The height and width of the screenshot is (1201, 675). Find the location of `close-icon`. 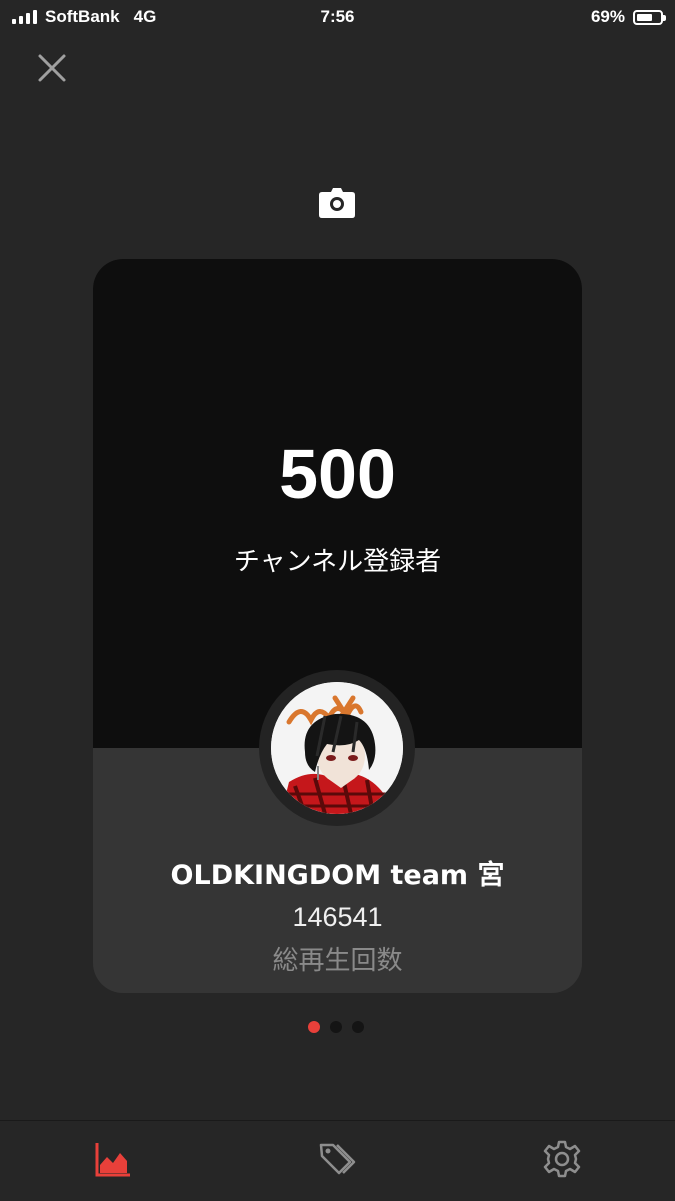

close-icon is located at coordinates (52, 68).